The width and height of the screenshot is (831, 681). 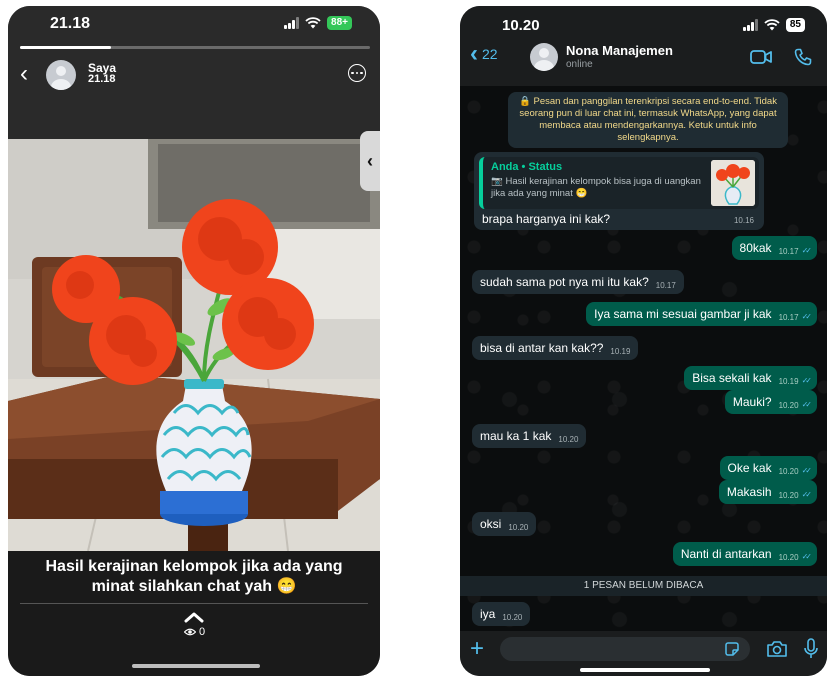 I want to click on status-bar: 10.20 85, so click(x=643, y=23).